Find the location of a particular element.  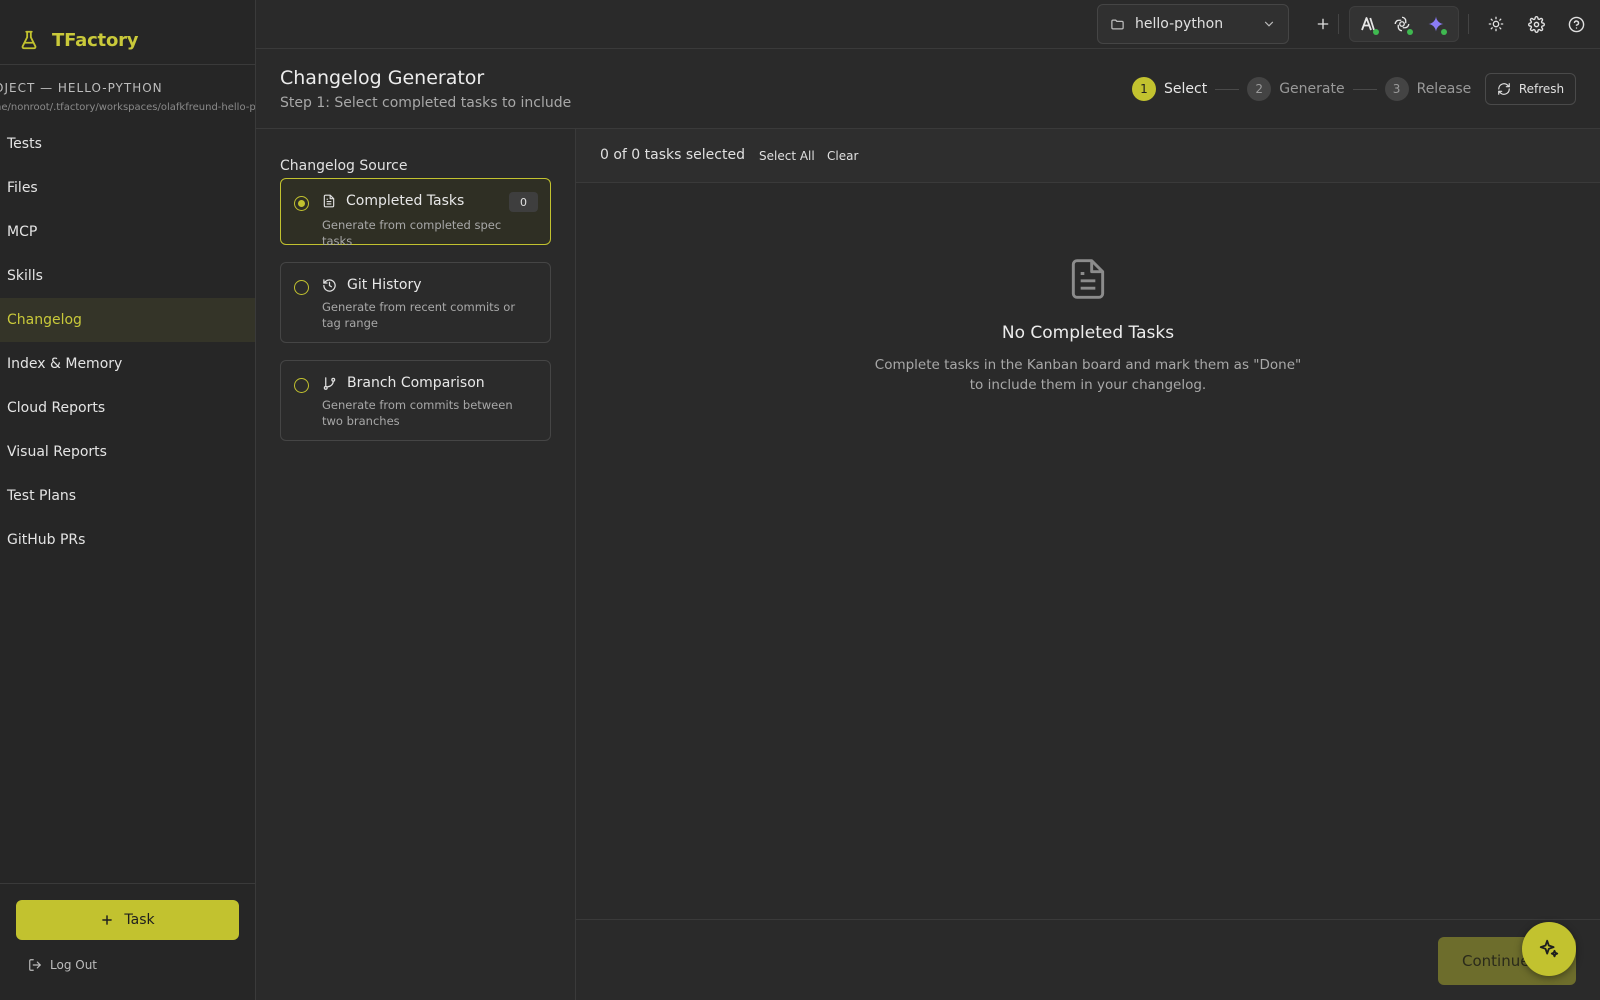

help-icon is located at coordinates (1576, 24).